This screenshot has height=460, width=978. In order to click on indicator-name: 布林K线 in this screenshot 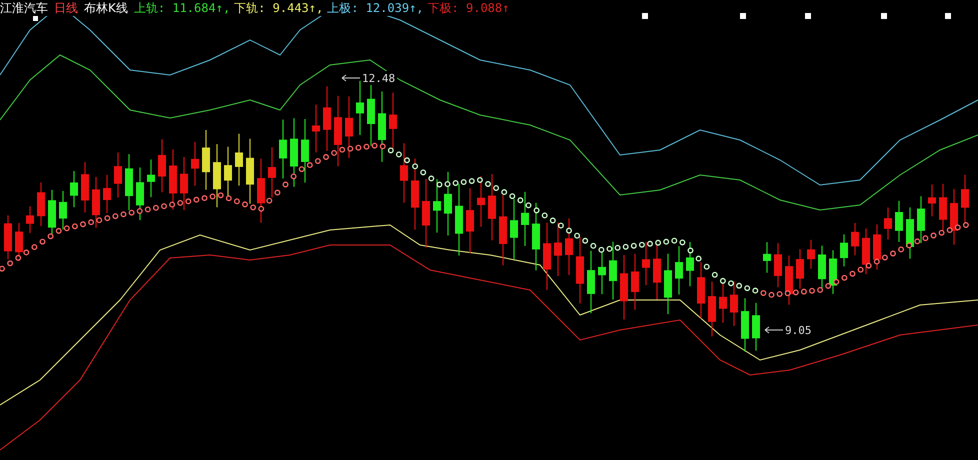, I will do `click(106, 8)`.